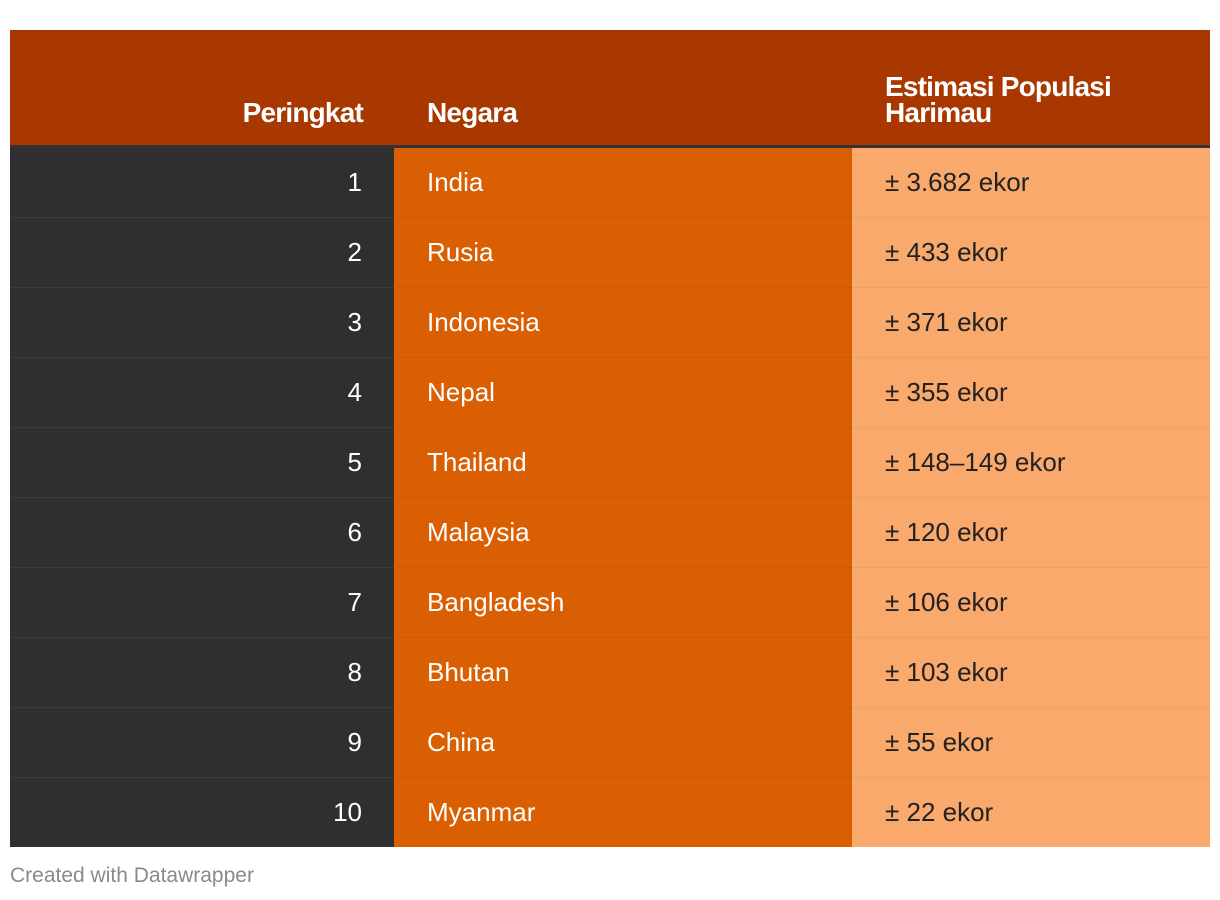  What do you see at coordinates (623, 462) in the screenshot?
I see `cell-country: Thailand` at bounding box center [623, 462].